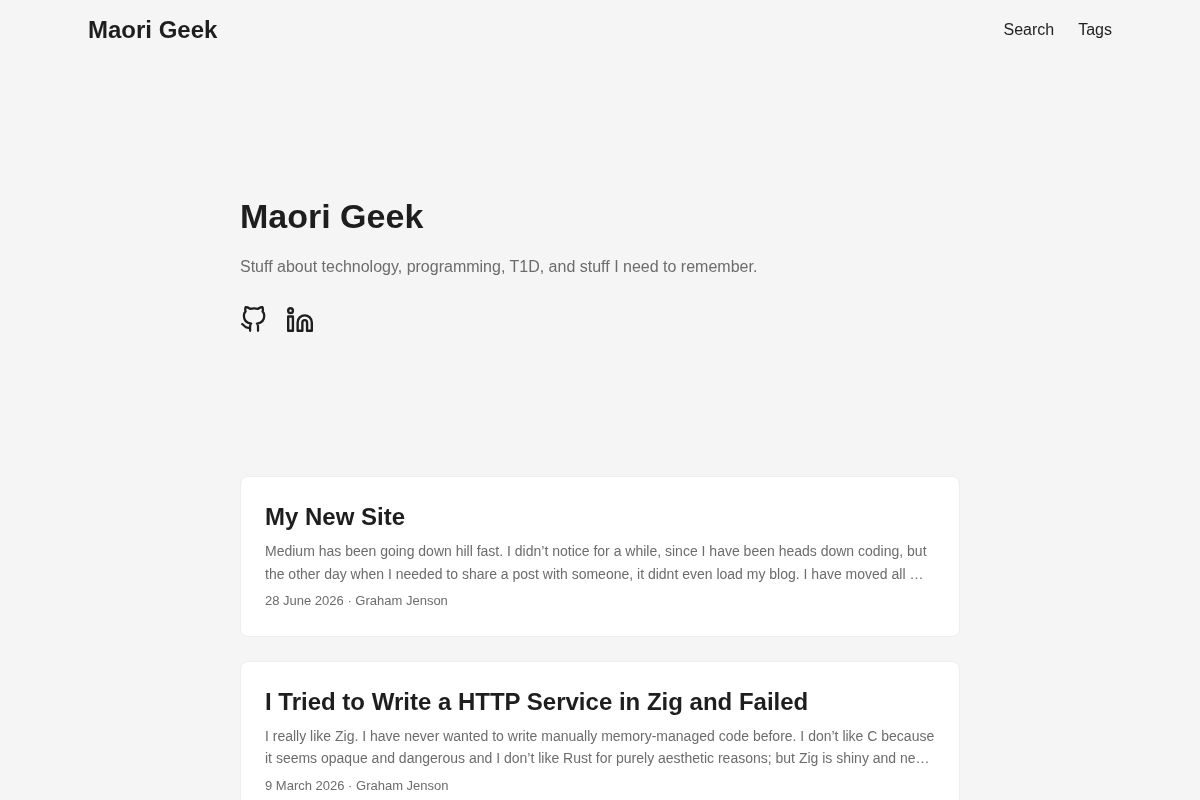 The image size is (1200, 800). Describe the element at coordinates (357, 785) in the screenshot. I see `post-meta: 9 March 2026 · Graham Jenson` at that location.